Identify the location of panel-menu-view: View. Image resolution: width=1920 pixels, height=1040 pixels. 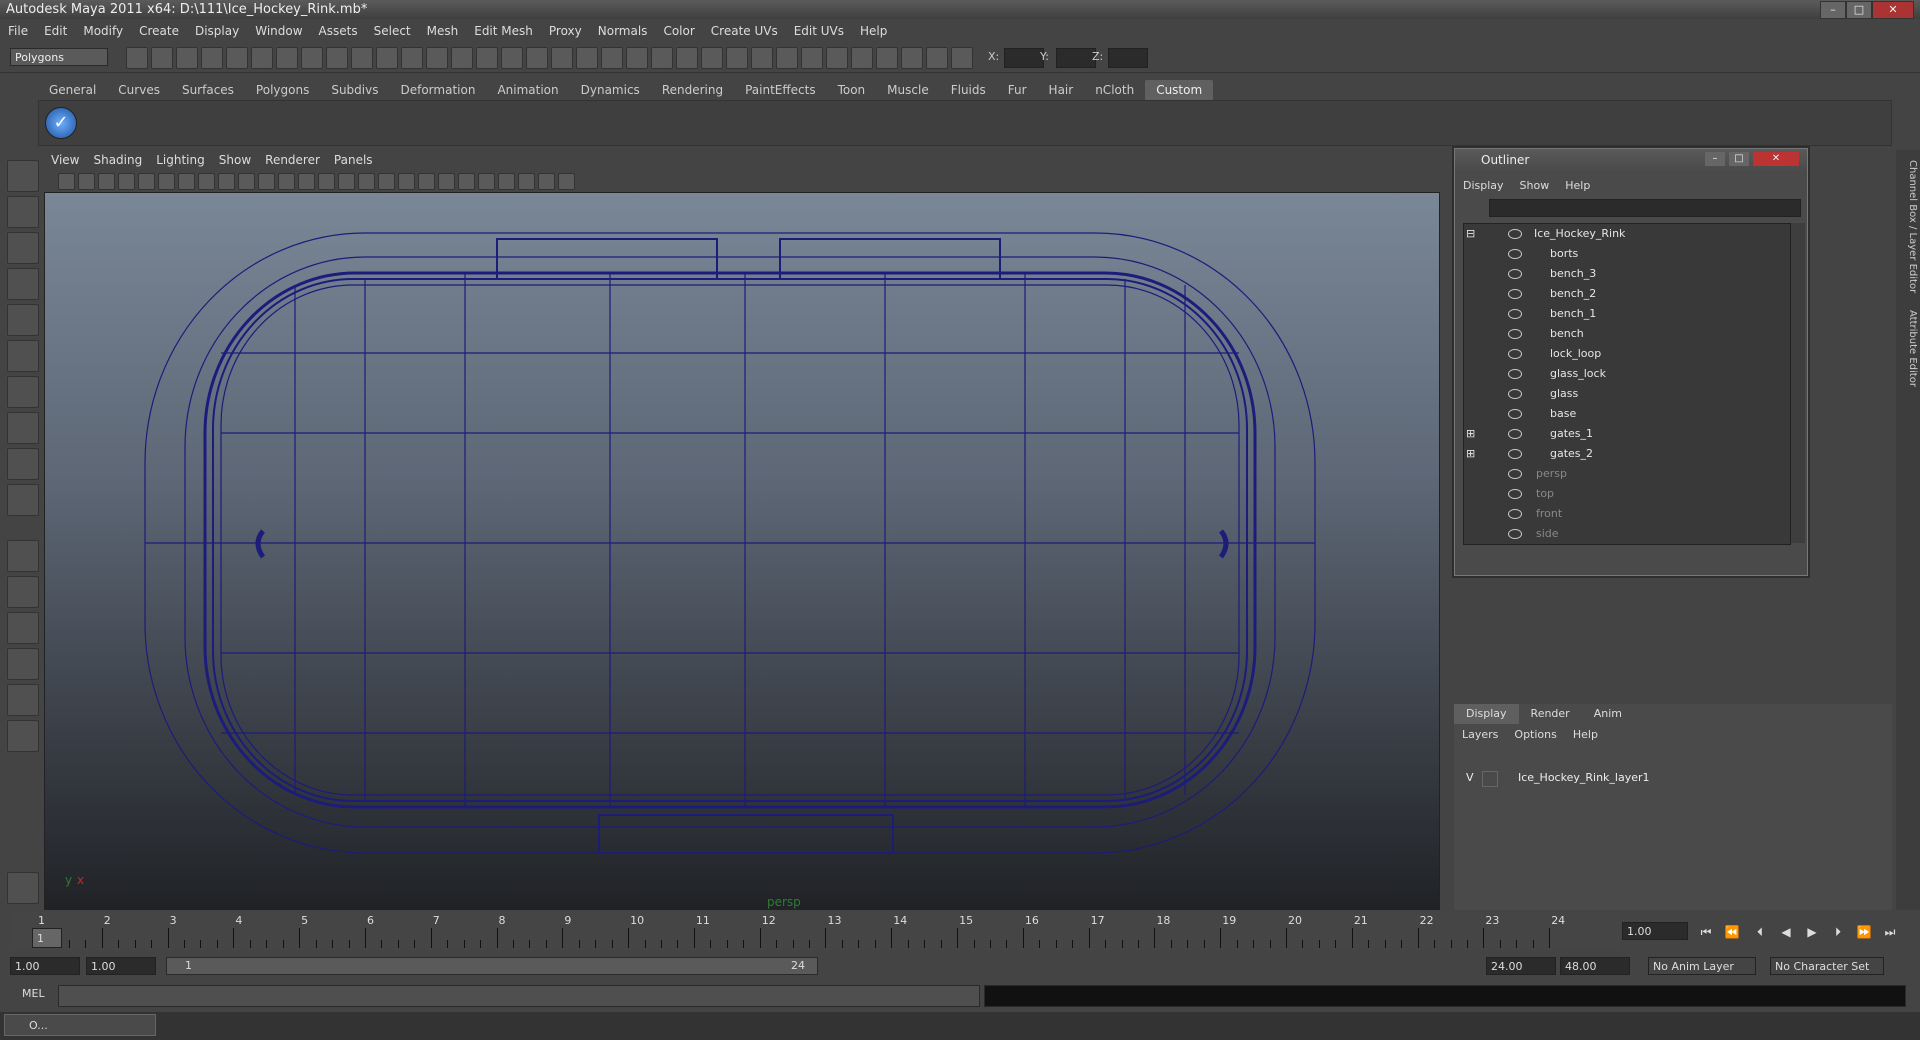
(65, 160).